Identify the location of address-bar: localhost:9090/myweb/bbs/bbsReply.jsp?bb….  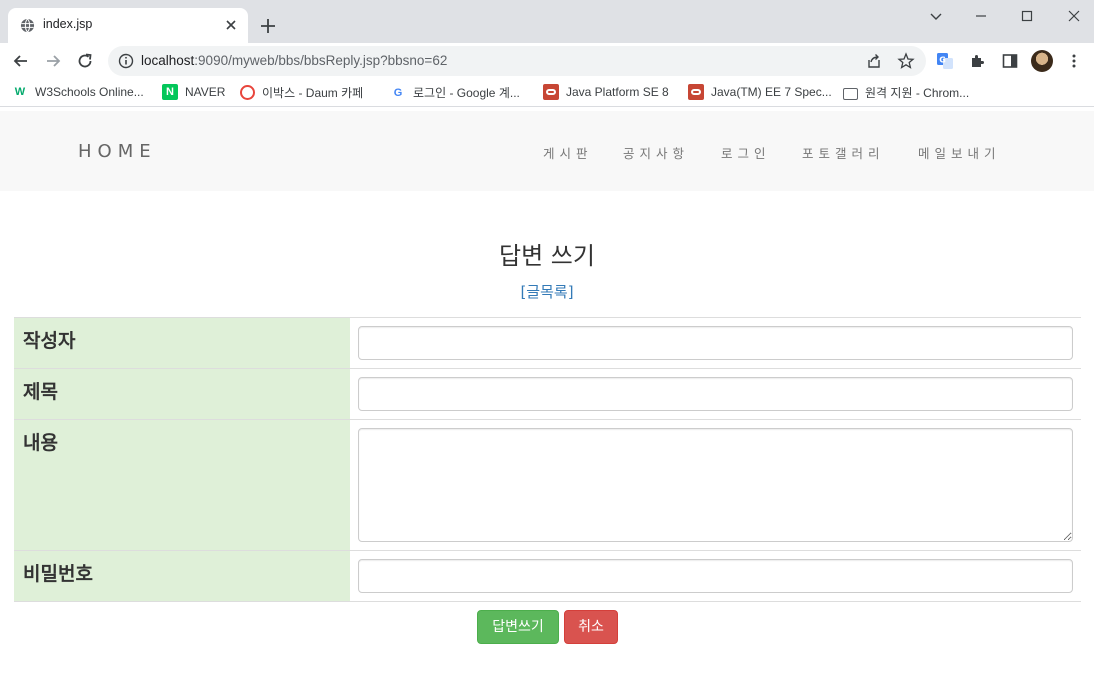
(517, 61).